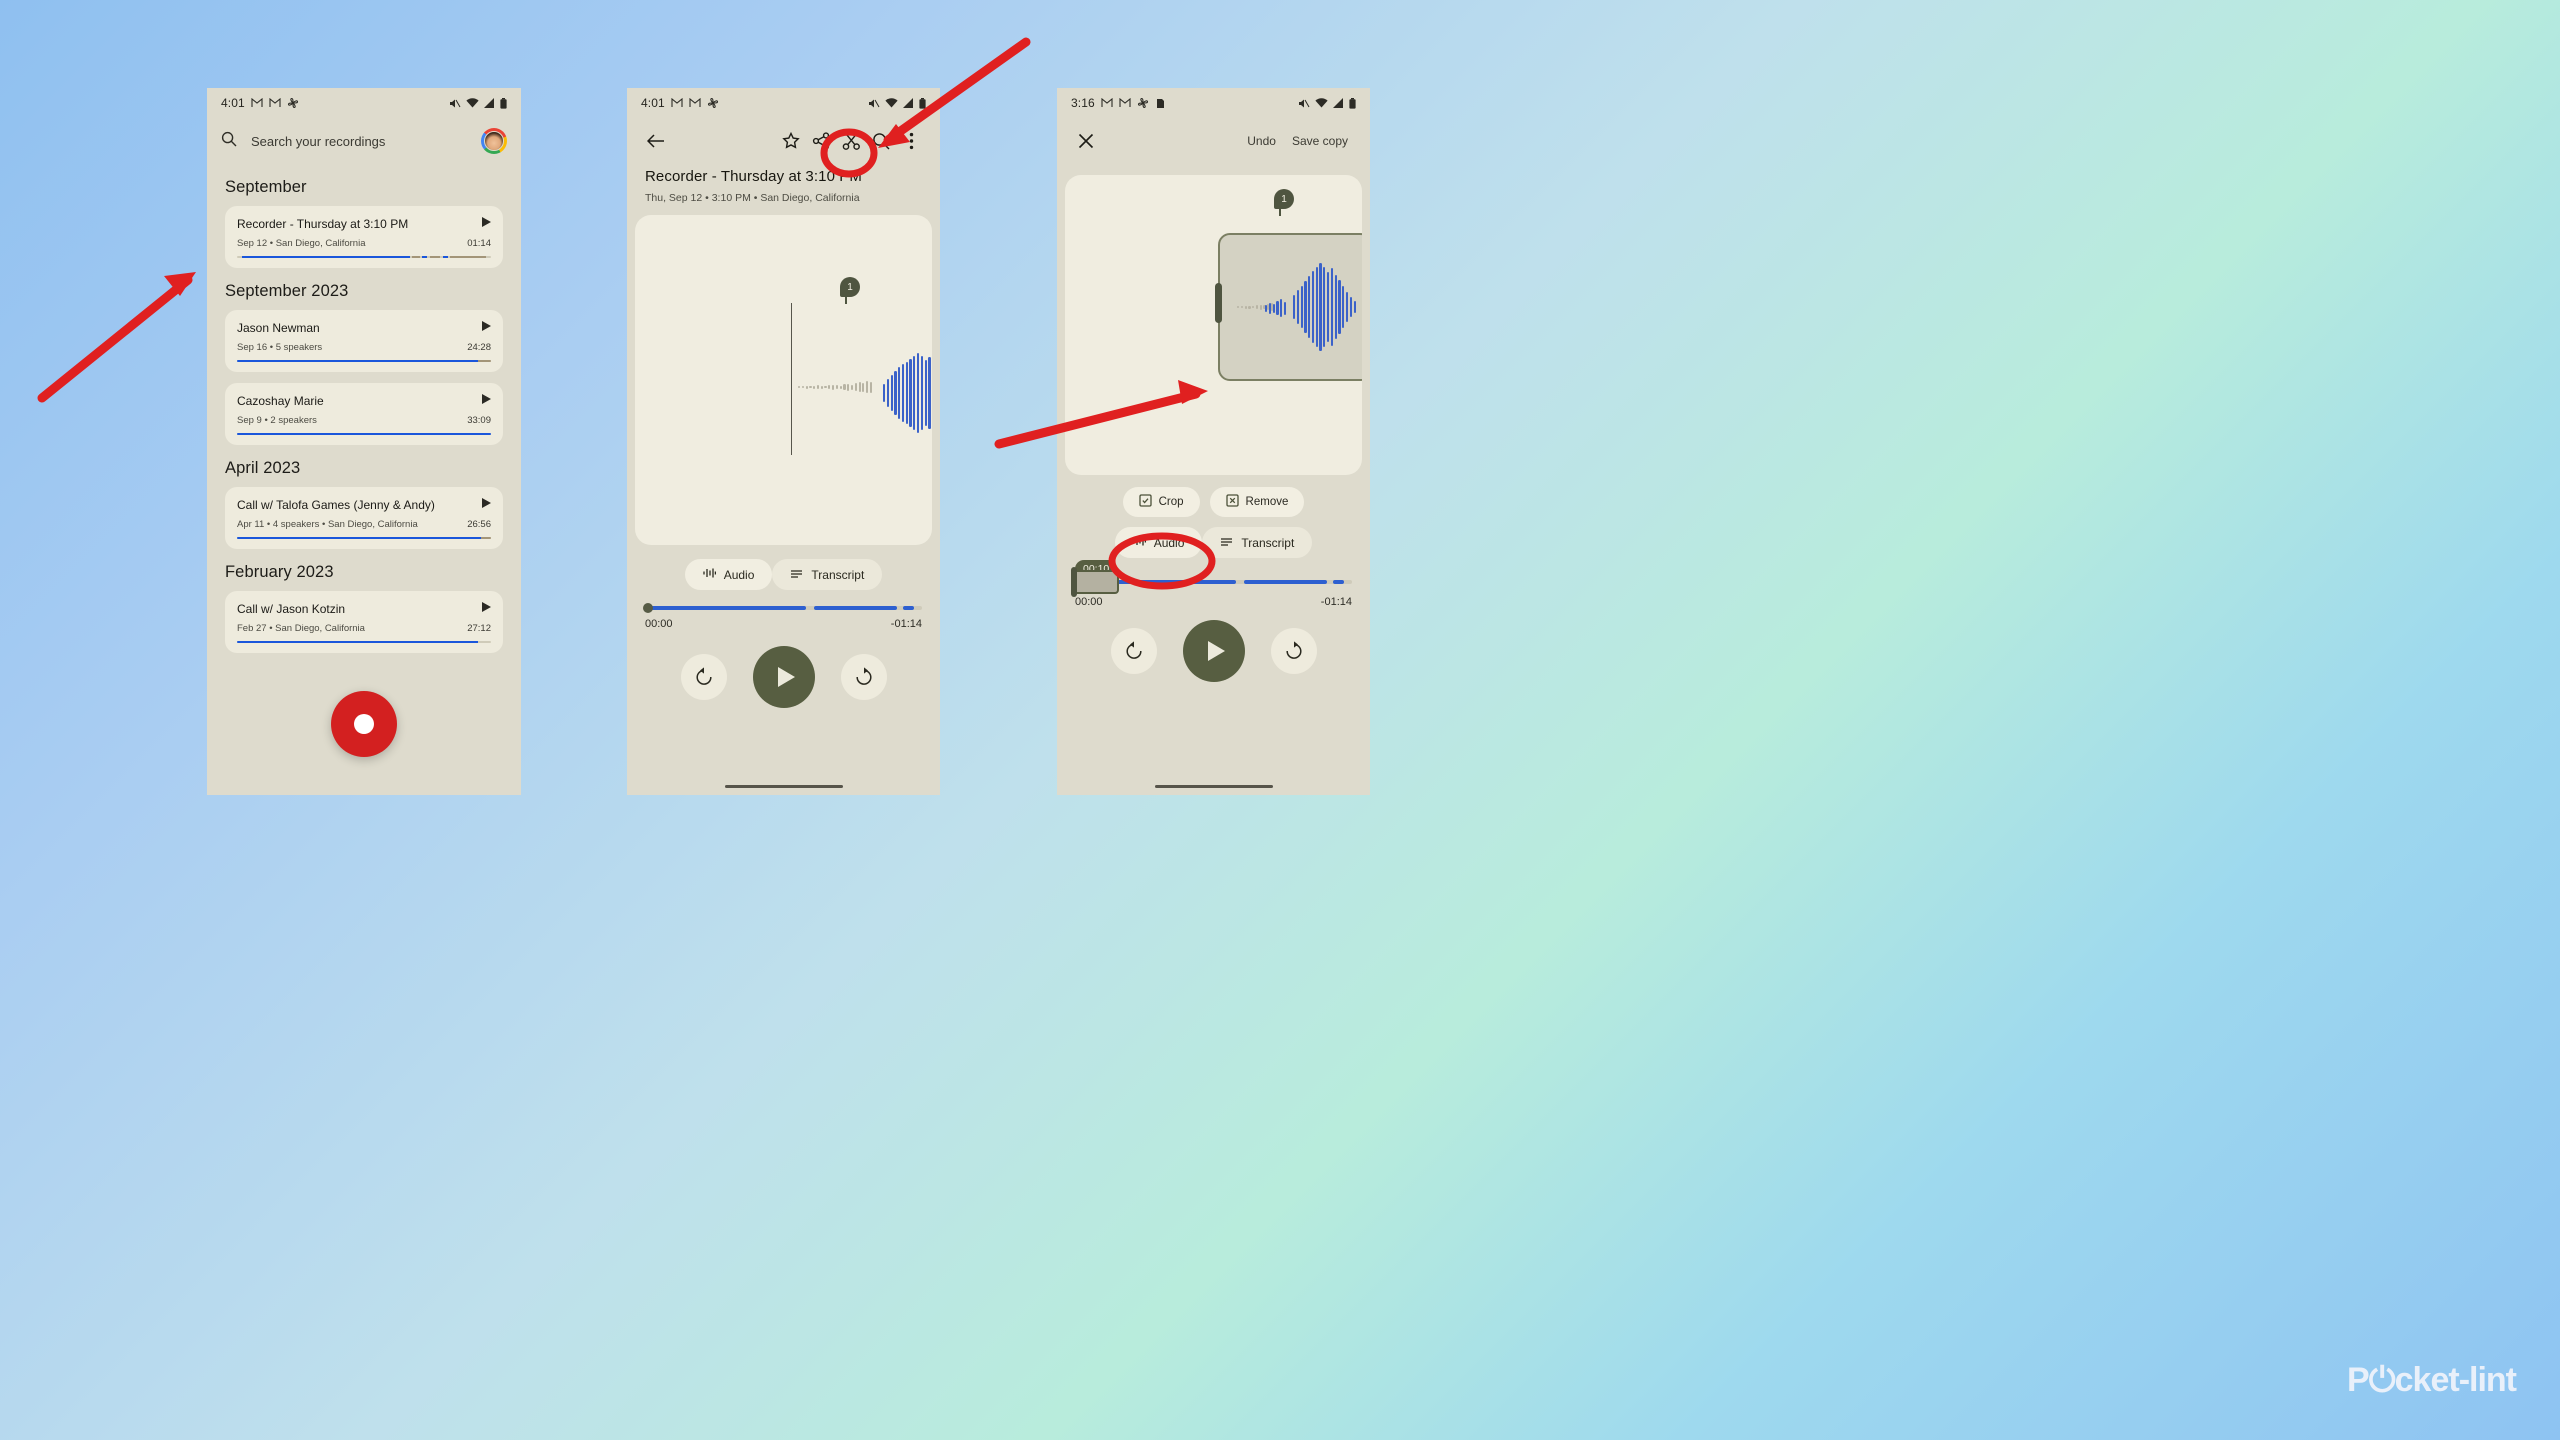 This screenshot has width=2560, height=1440. What do you see at coordinates (1261, 141) in the screenshot?
I see `undo-button: Undo` at bounding box center [1261, 141].